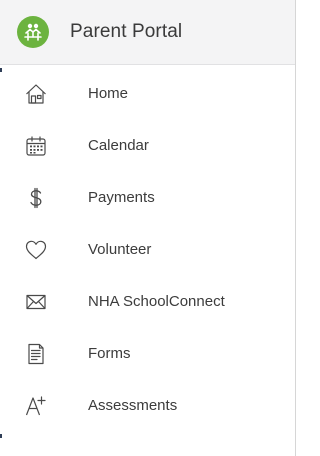 The image size is (320, 456). What do you see at coordinates (118, 145) in the screenshot?
I see `sidebar-item-label: Calendar` at bounding box center [118, 145].